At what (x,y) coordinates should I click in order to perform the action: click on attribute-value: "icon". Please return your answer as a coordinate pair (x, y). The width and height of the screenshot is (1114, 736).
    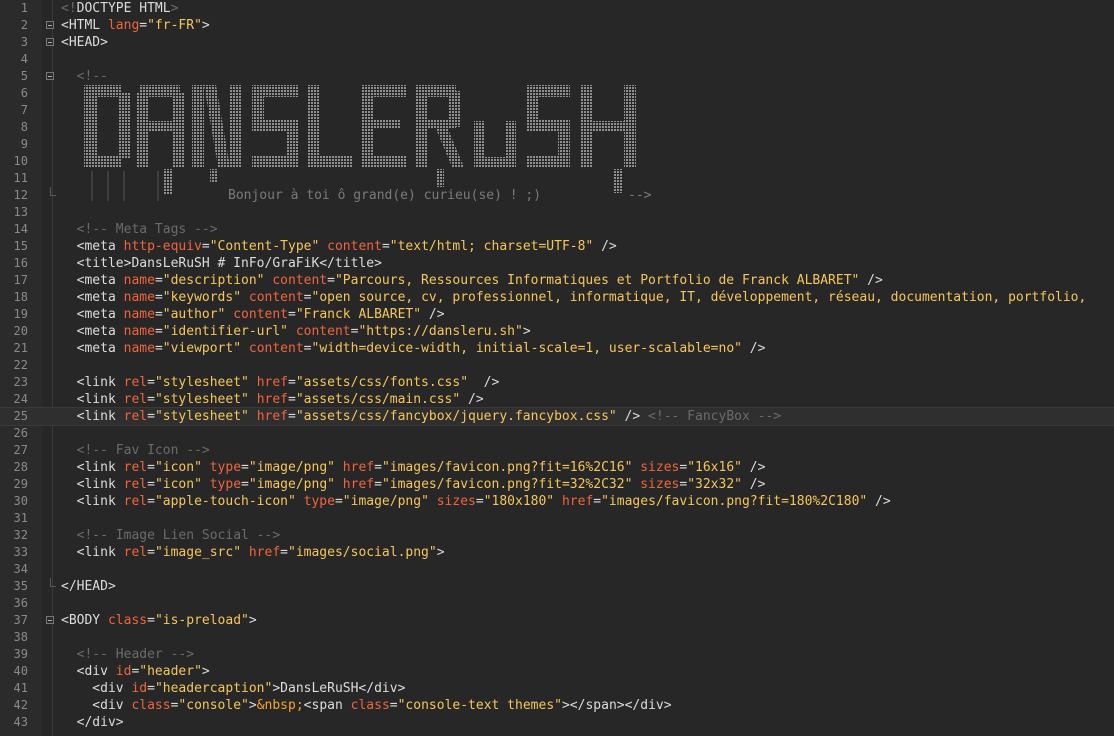
    Looking at the image, I should click on (178, 467).